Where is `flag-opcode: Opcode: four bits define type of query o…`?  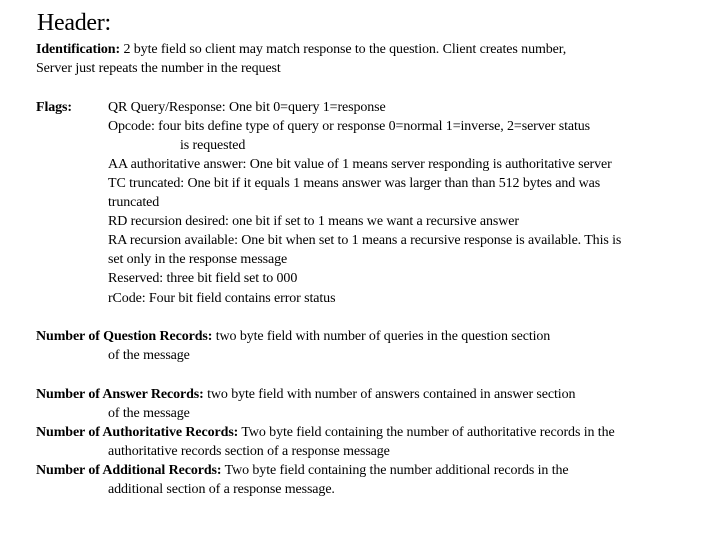 flag-opcode: Opcode: four bits define type of query o… is located at coordinates (349, 126).